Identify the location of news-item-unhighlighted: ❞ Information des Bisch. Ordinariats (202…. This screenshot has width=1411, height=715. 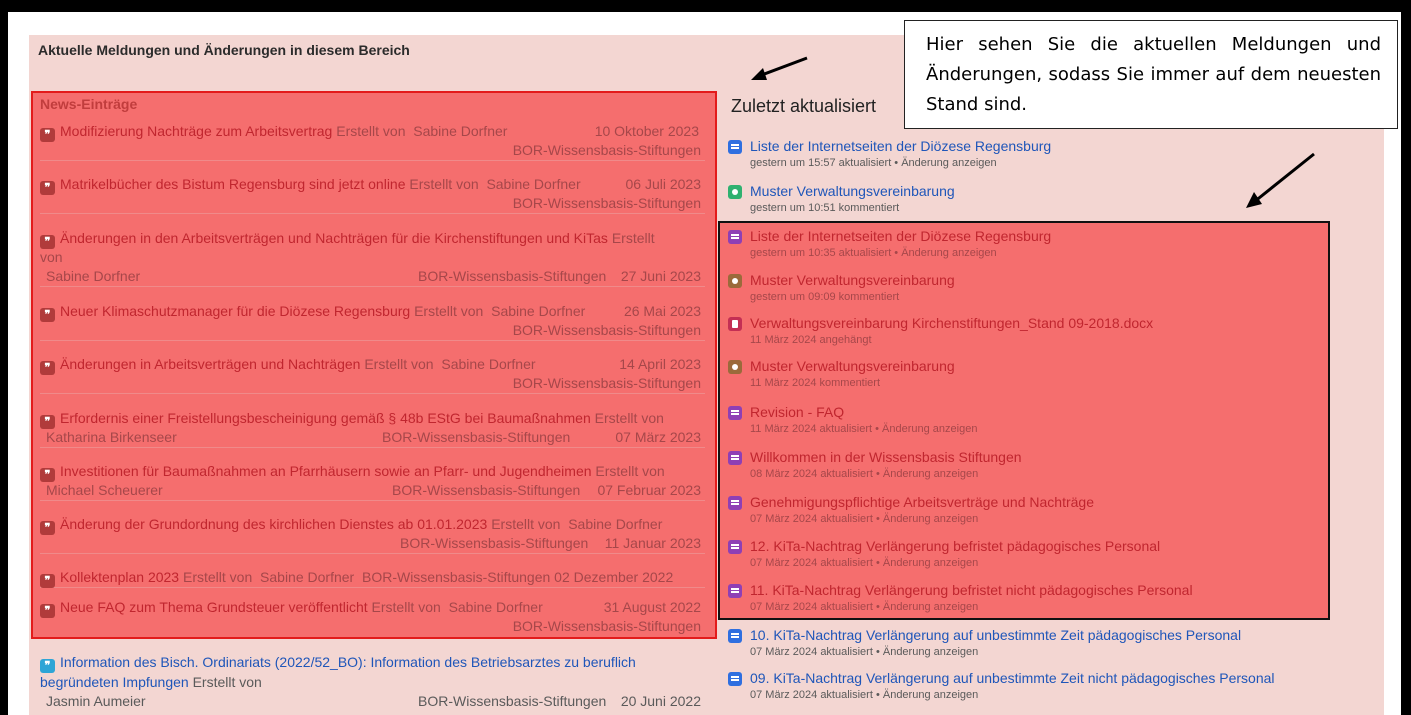
(370, 682).